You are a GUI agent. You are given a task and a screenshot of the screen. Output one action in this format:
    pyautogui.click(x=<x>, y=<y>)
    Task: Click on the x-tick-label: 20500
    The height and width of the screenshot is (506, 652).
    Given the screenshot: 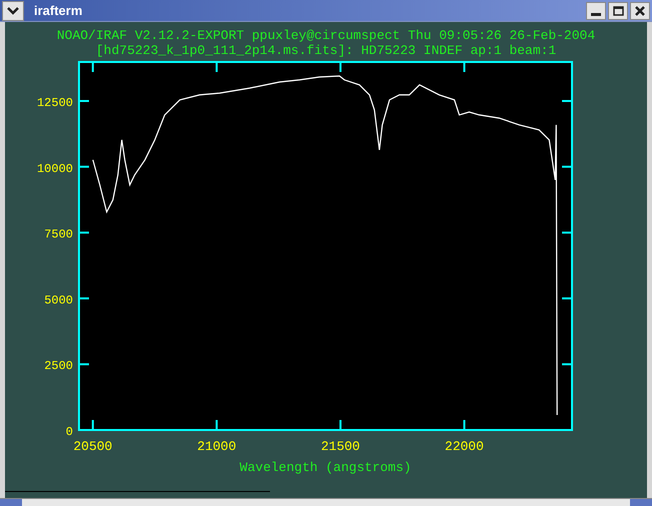 What is the action you would take?
    pyautogui.click(x=92, y=446)
    